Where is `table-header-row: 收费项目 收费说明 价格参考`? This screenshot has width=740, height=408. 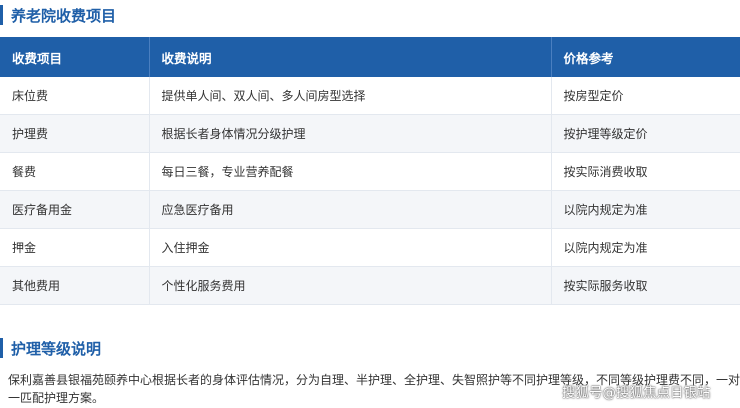 table-header-row: 收费项目 收费说明 价格参考 is located at coordinates (370, 57).